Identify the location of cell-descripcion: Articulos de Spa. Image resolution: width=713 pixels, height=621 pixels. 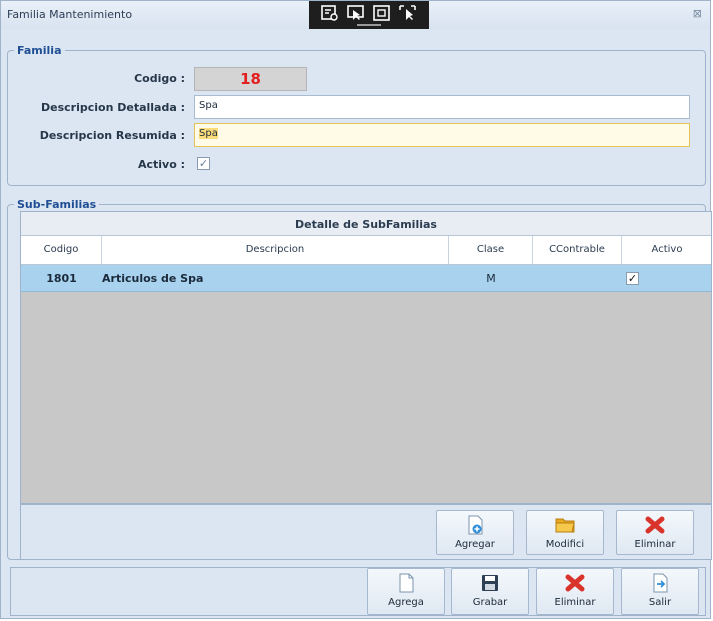
(153, 278).